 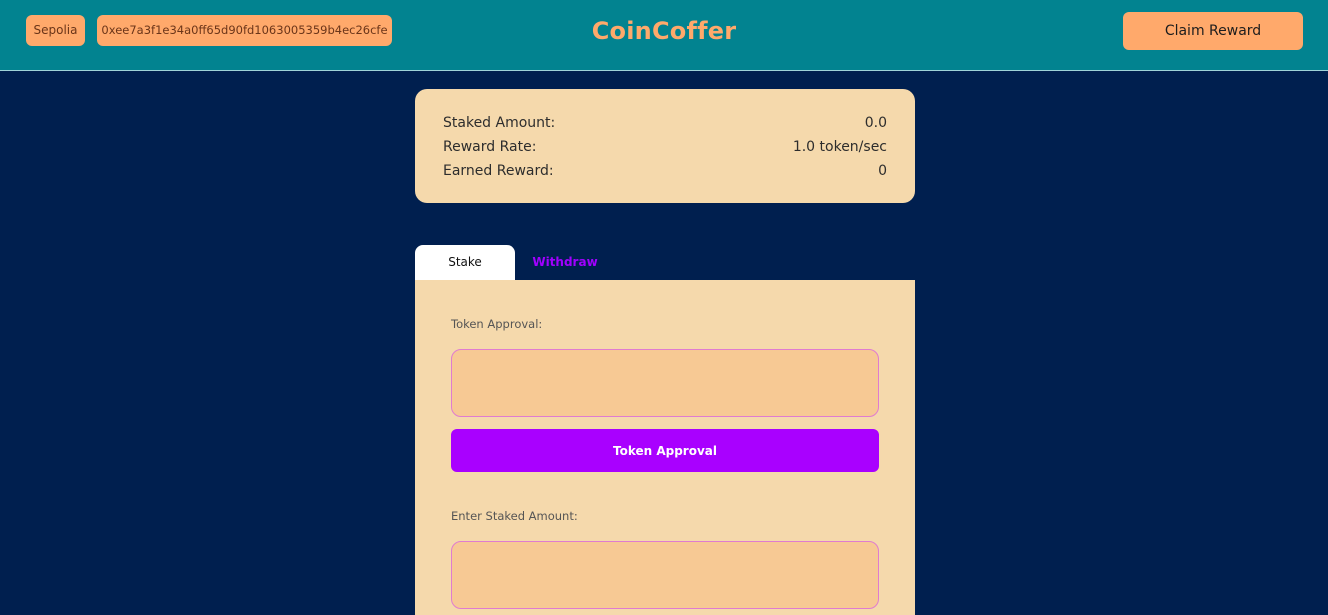 I want to click on token-approval-button: Token Approval, so click(x=665, y=450).